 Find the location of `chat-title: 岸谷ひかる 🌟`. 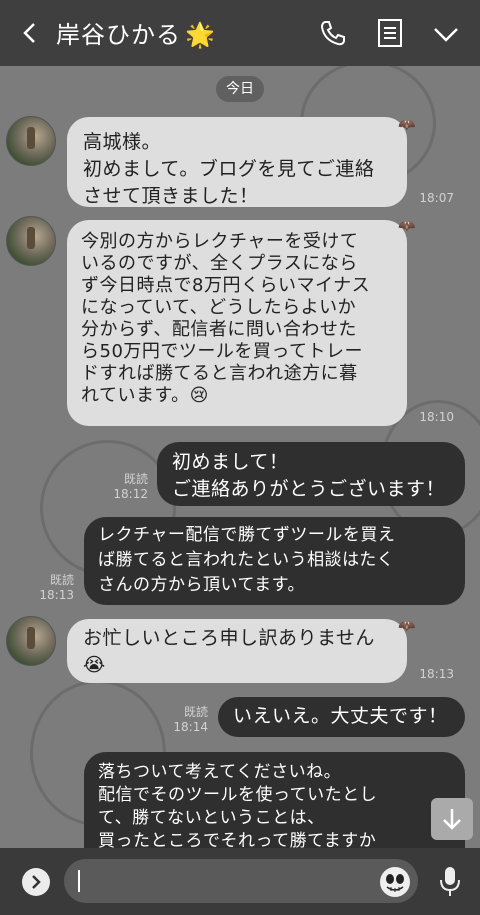

chat-title: 岸谷ひかる 🌟 is located at coordinates (136, 32).